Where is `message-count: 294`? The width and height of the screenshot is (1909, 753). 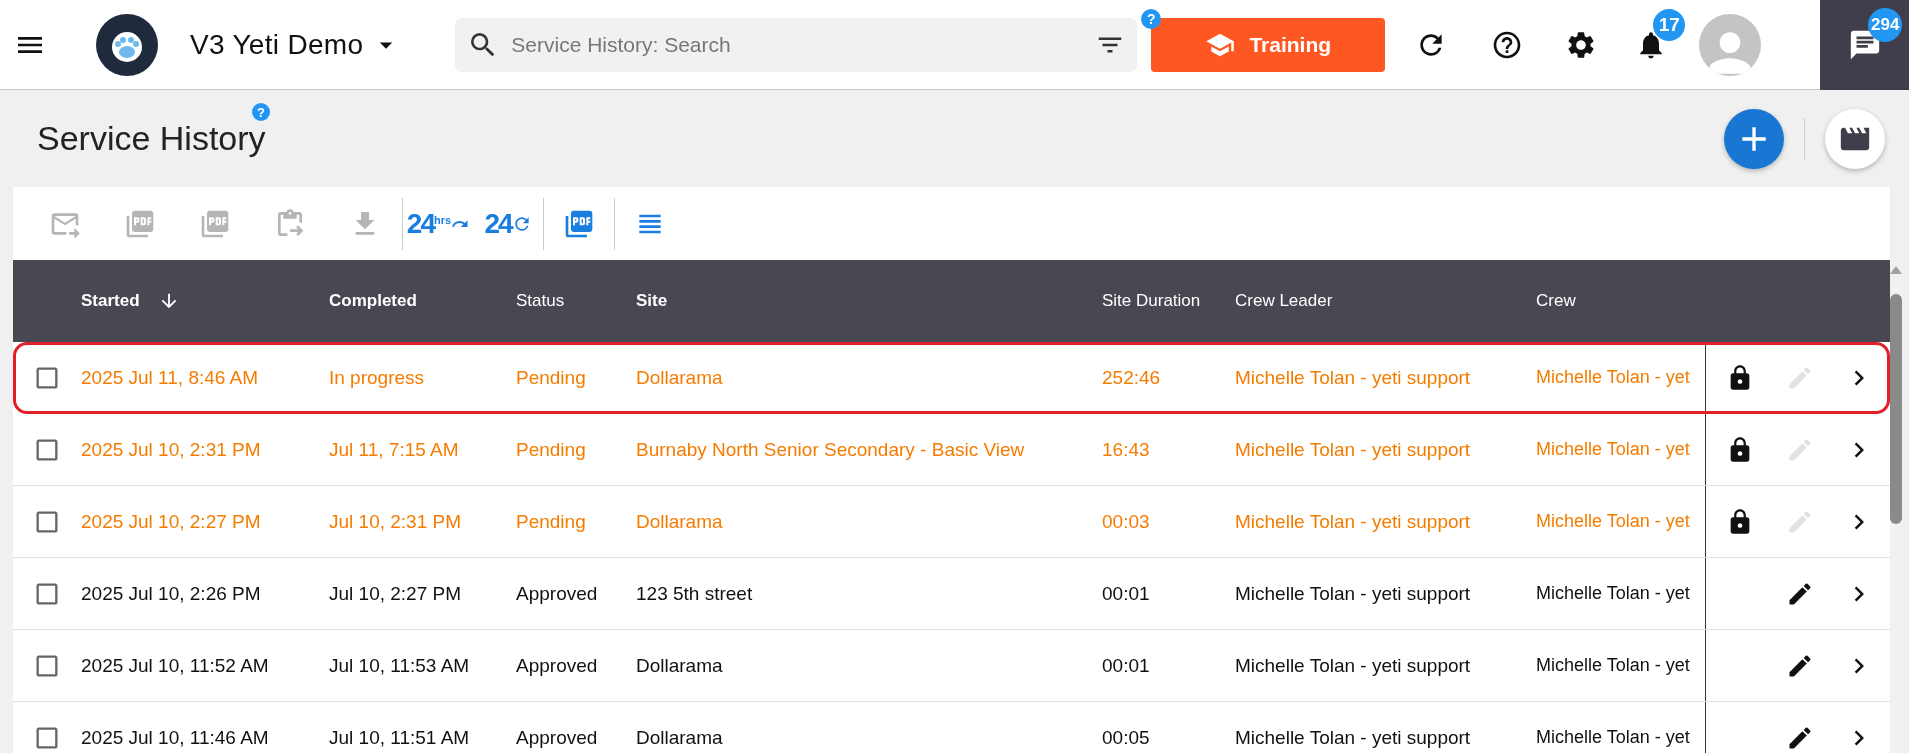 message-count: 294 is located at coordinates (1885, 24).